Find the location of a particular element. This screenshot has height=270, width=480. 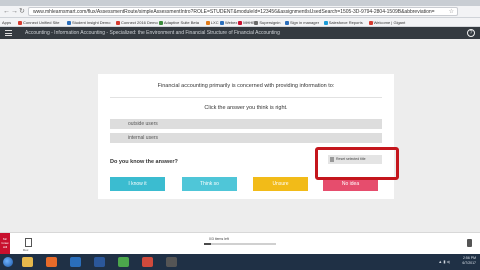

bookmark-item: Webex is located at coordinates (228, 22).